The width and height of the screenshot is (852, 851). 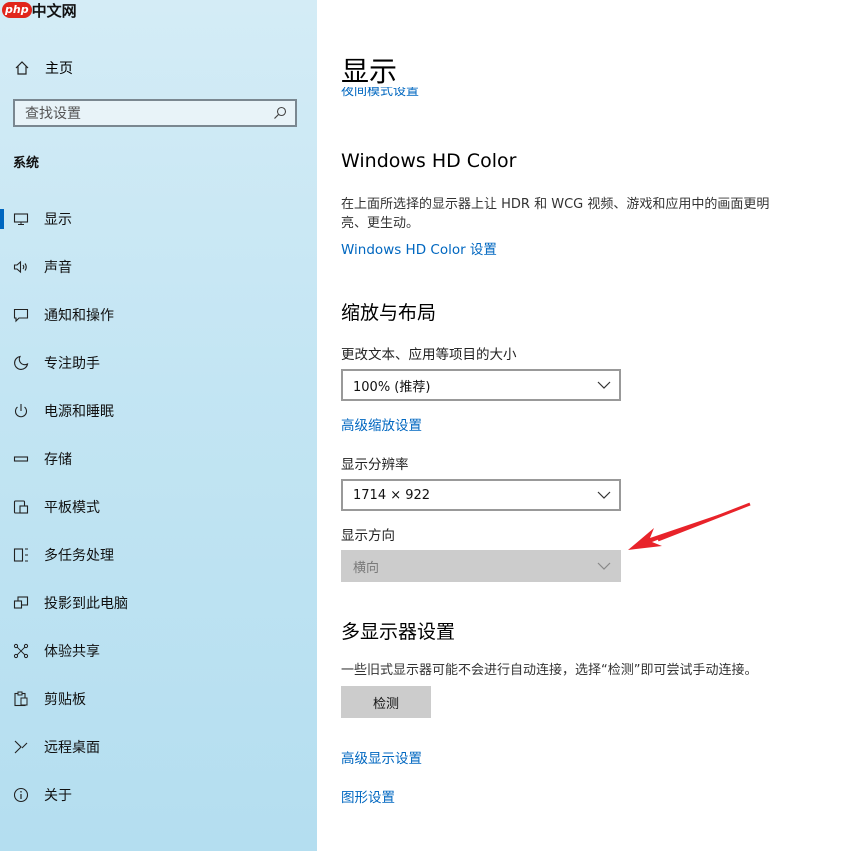 What do you see at coordinates (419, 248) in the screenshot?
I see `hdr-settings-link: Windows HD Color 设置` at bounding box center [419, 248].